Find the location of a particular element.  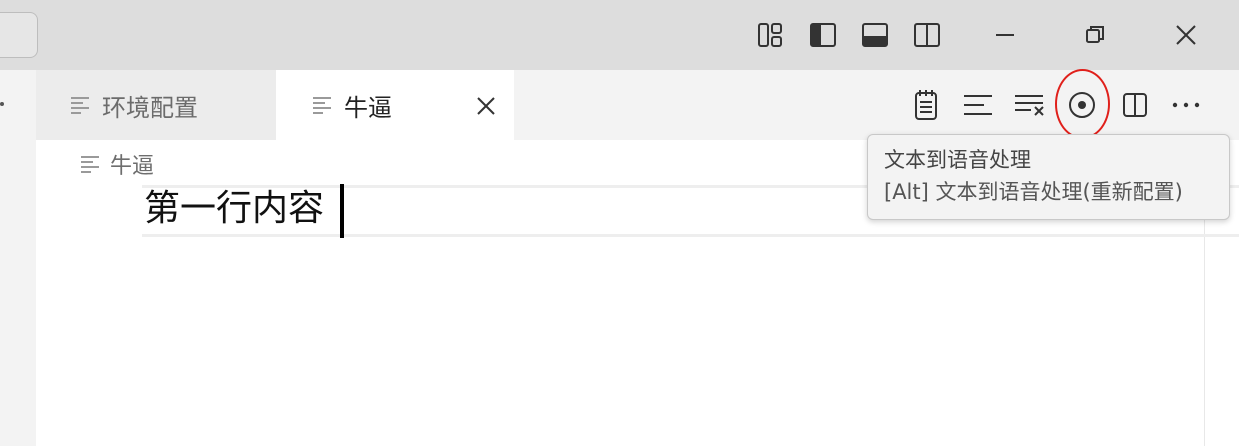

highlight-annotation is located at coordinates (1082, 104).